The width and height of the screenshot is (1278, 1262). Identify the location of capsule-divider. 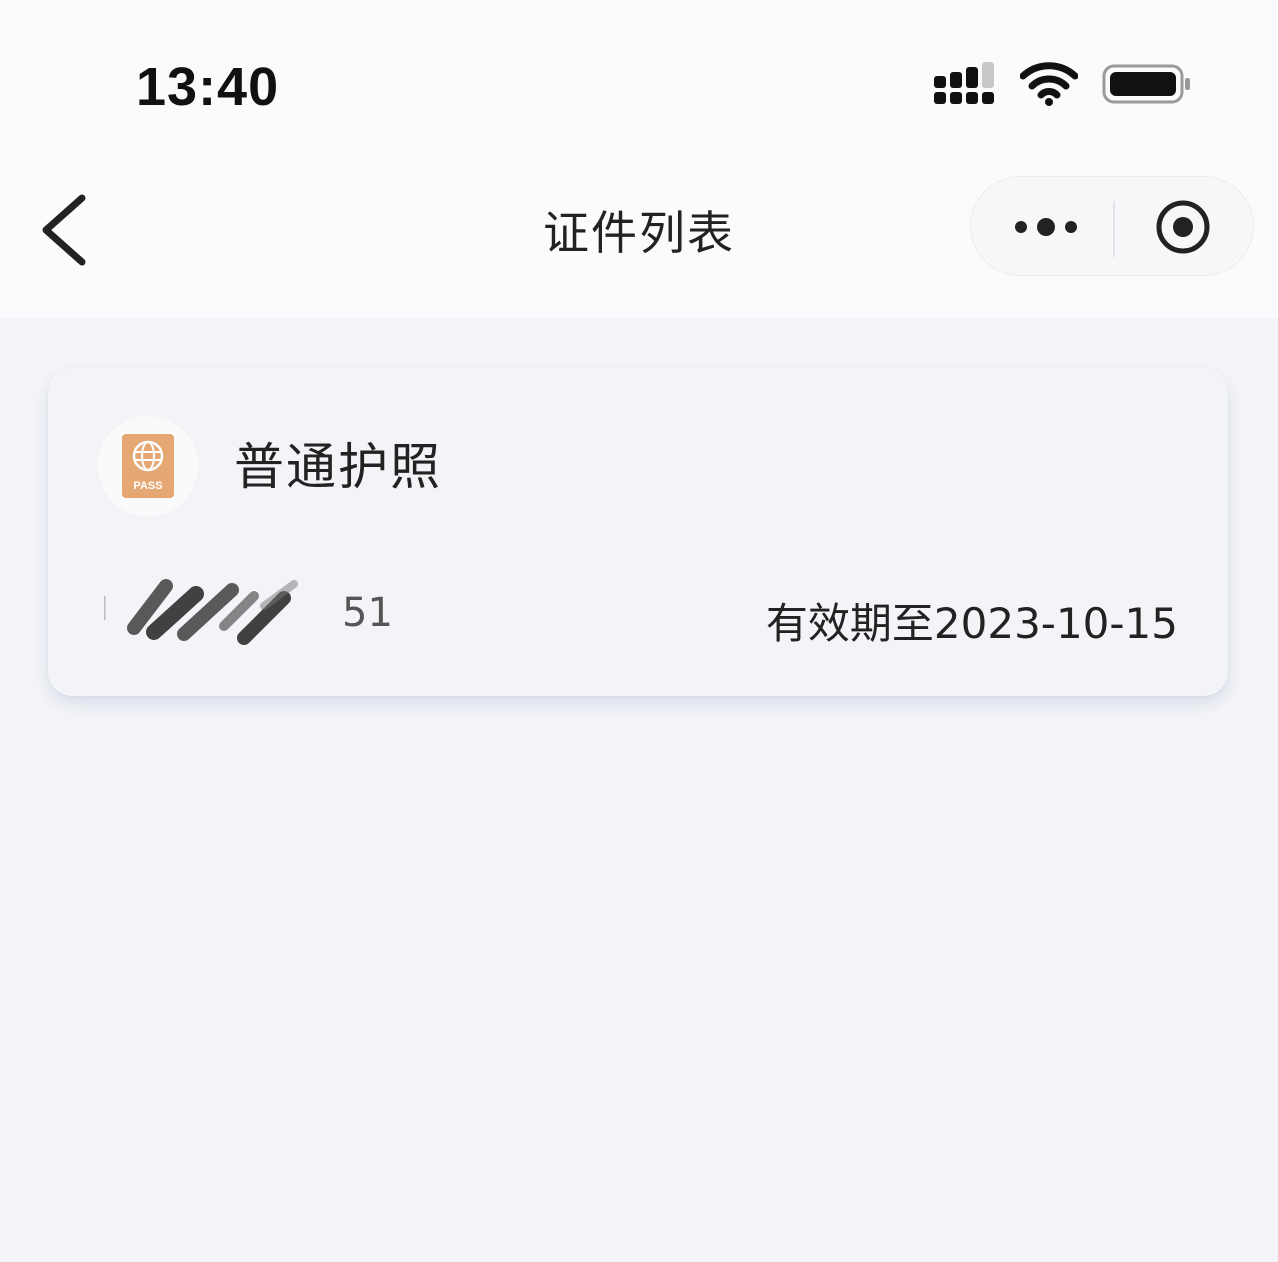
(1114, 229).